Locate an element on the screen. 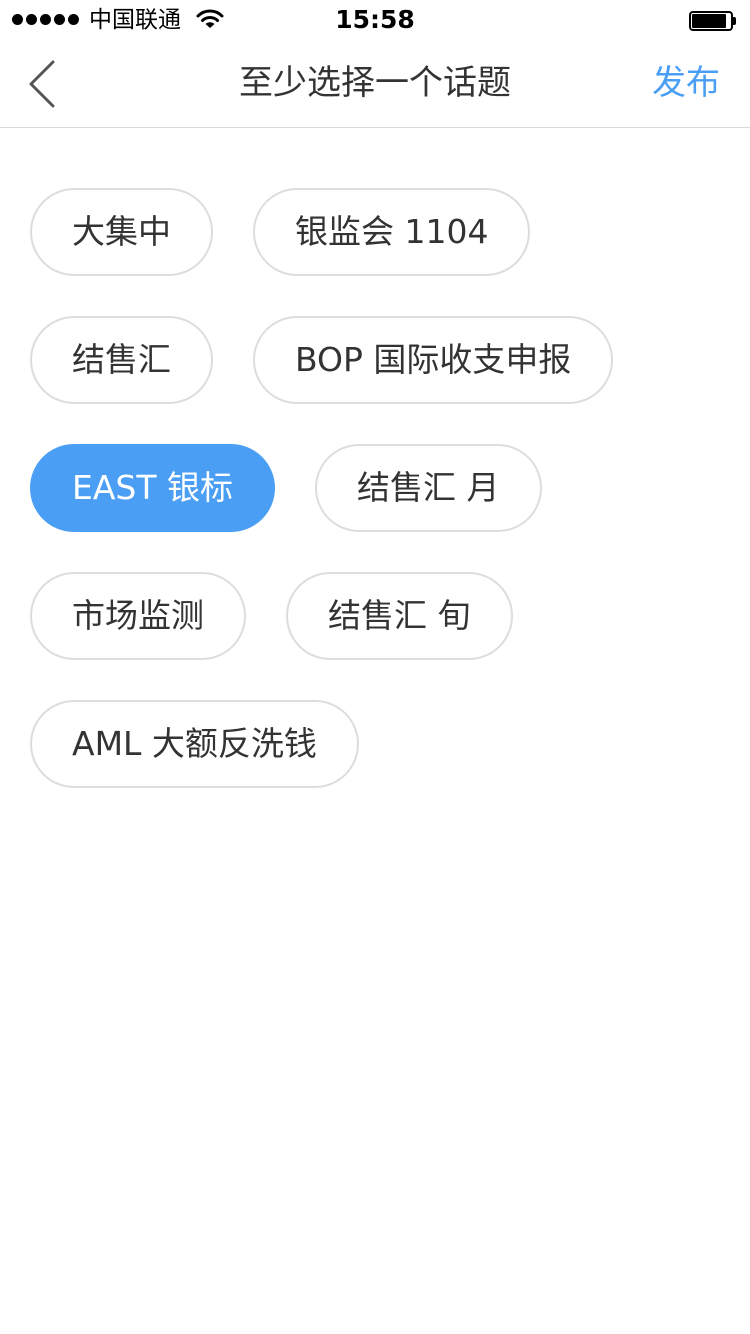  status-time: 15:58 is located at coordinates (375, 19).